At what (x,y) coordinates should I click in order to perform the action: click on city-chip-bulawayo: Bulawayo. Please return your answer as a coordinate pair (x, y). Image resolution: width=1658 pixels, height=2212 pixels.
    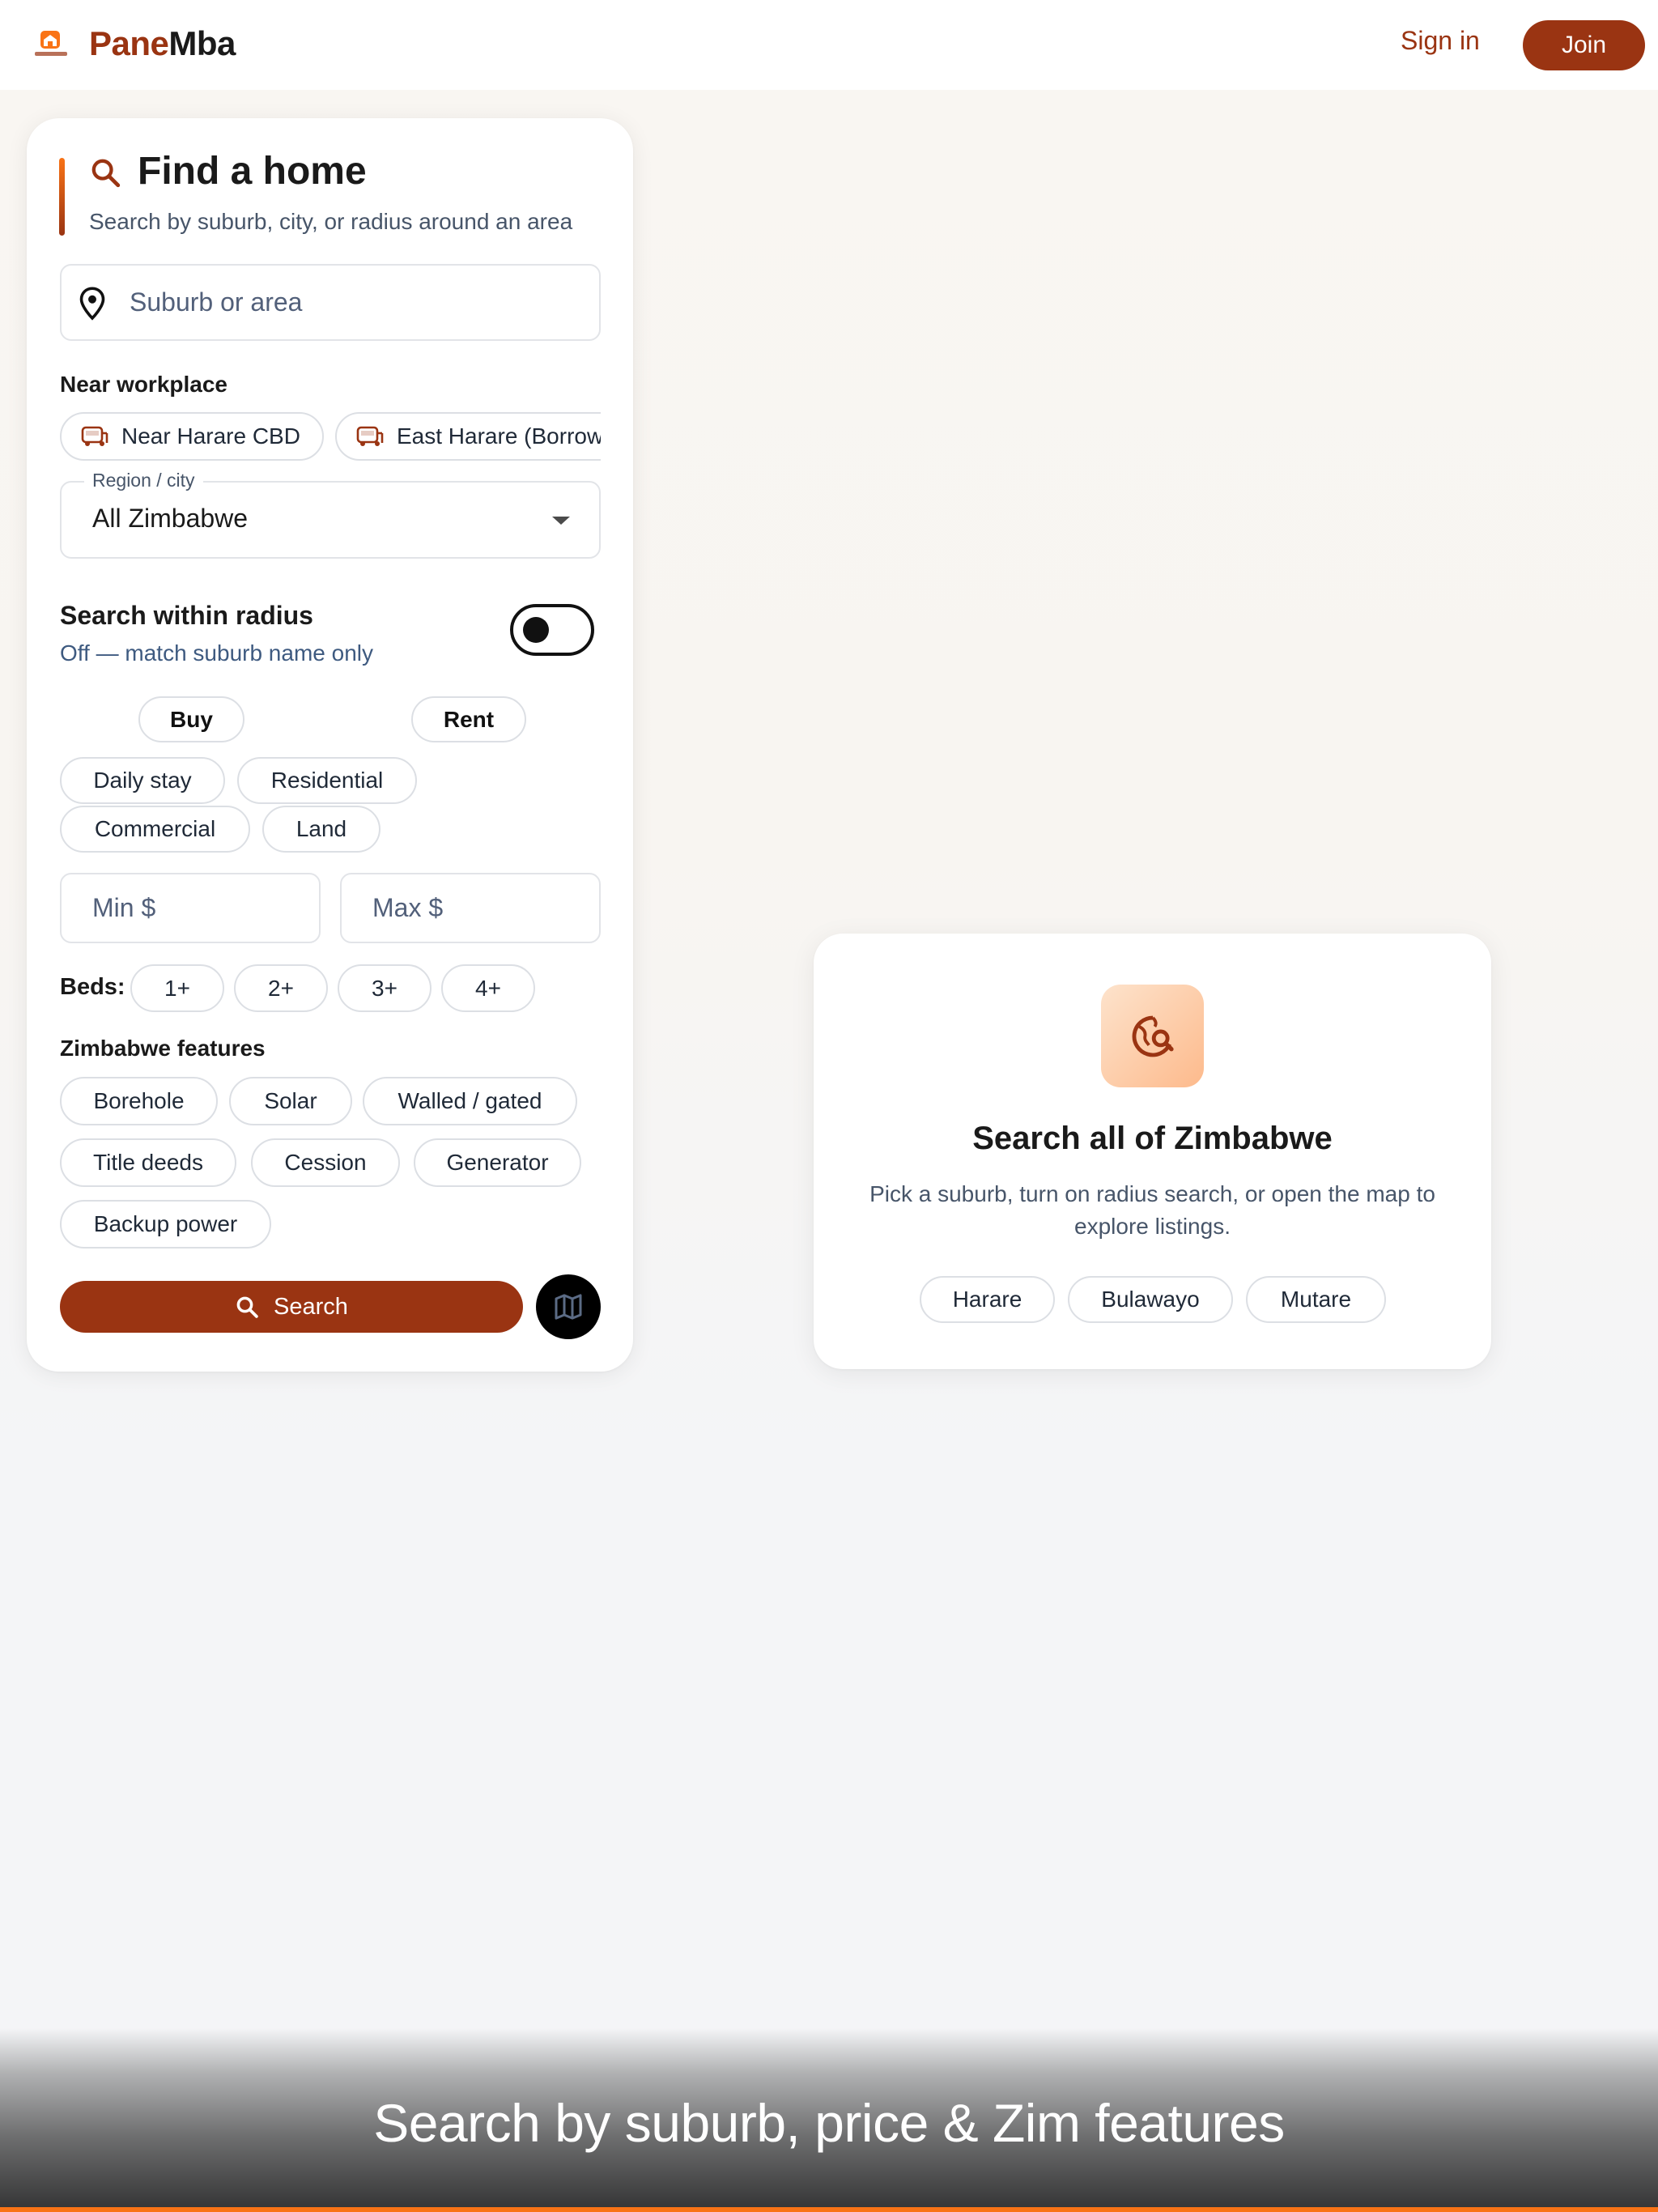
    Looking at the image, I should click on (1150, 1299).